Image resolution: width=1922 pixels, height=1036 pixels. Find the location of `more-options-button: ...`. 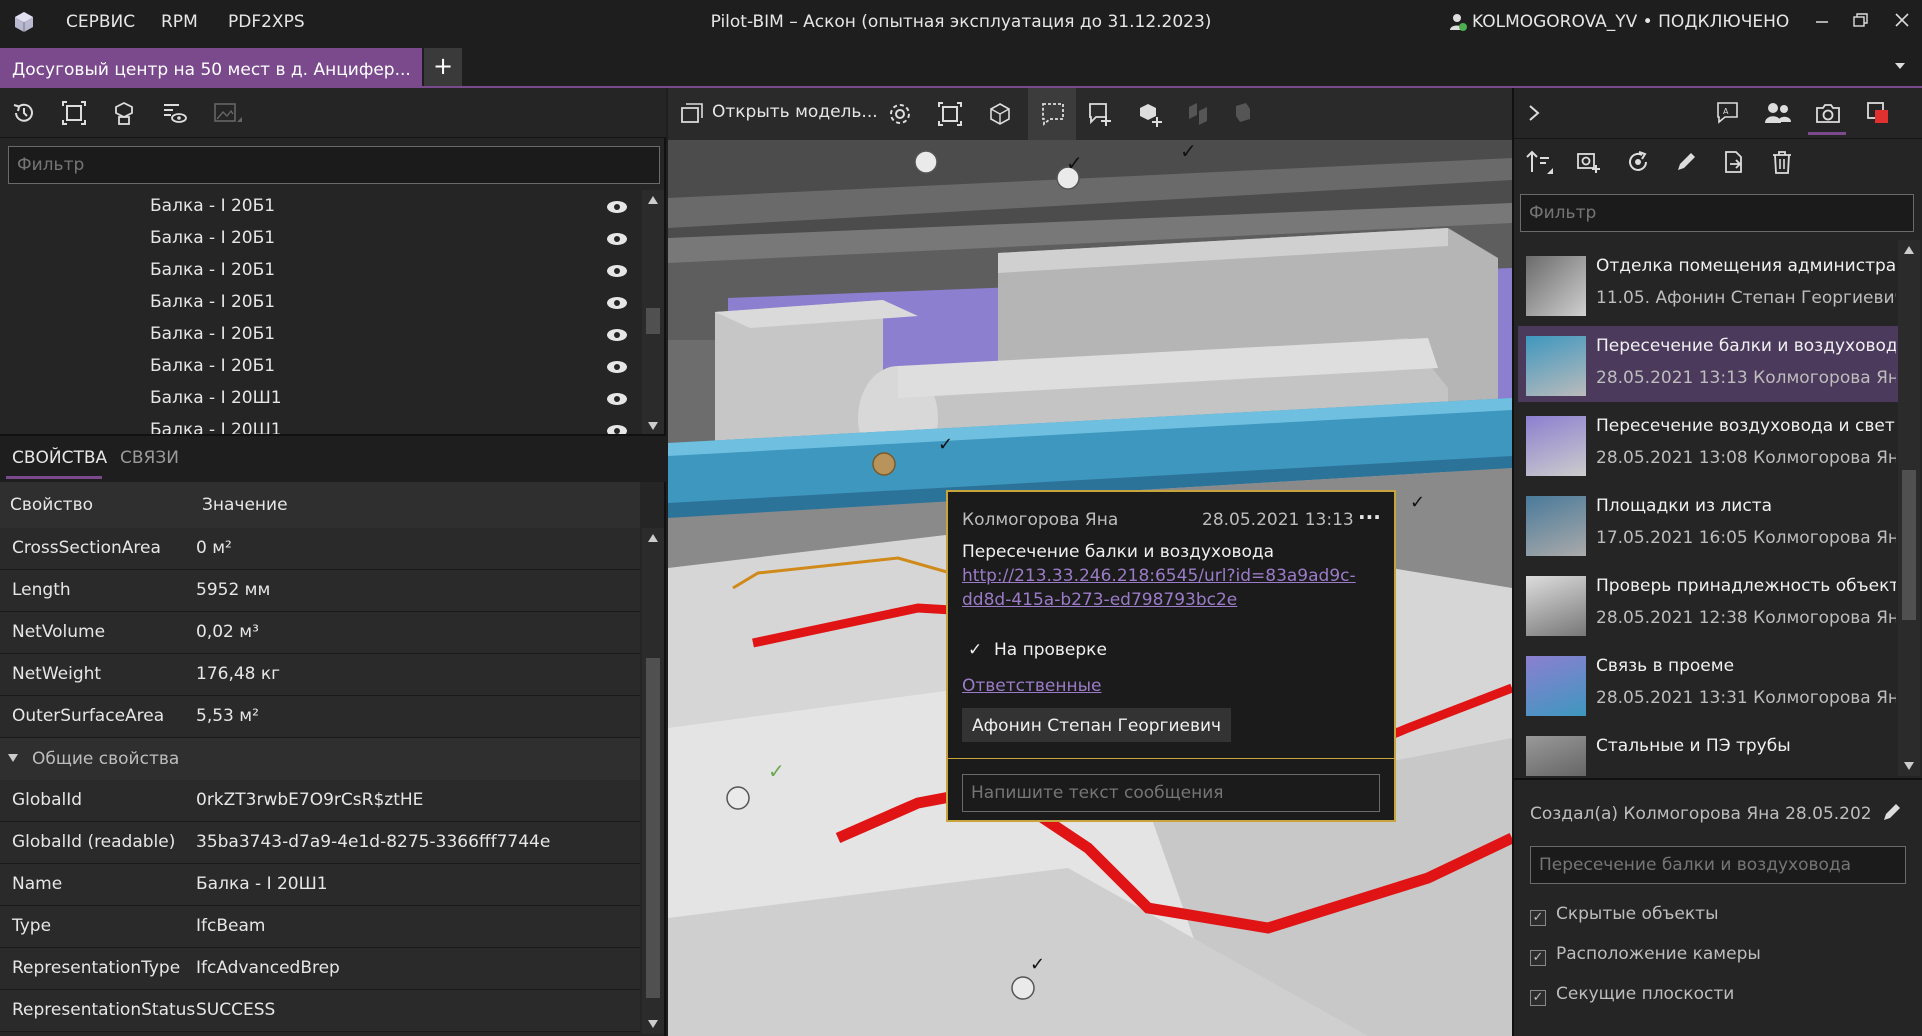

more-options-button: ... is located at coordinates (1369, 512).